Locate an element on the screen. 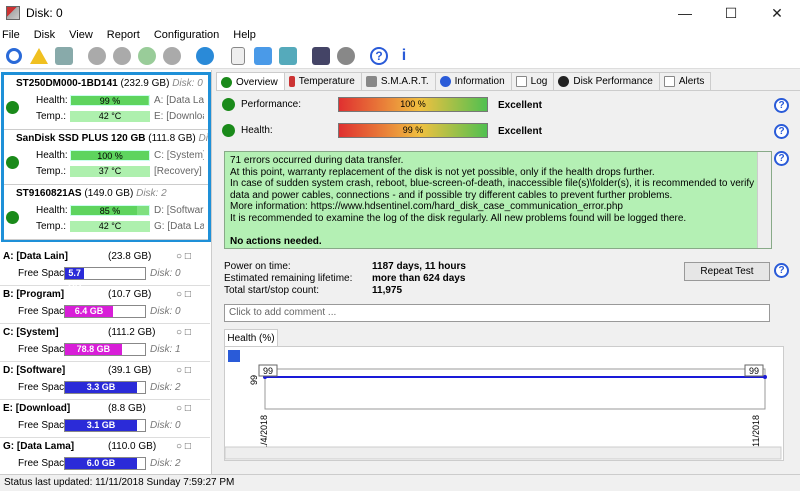  disk-volume: E: [Download is located at coordinates (179, 116).